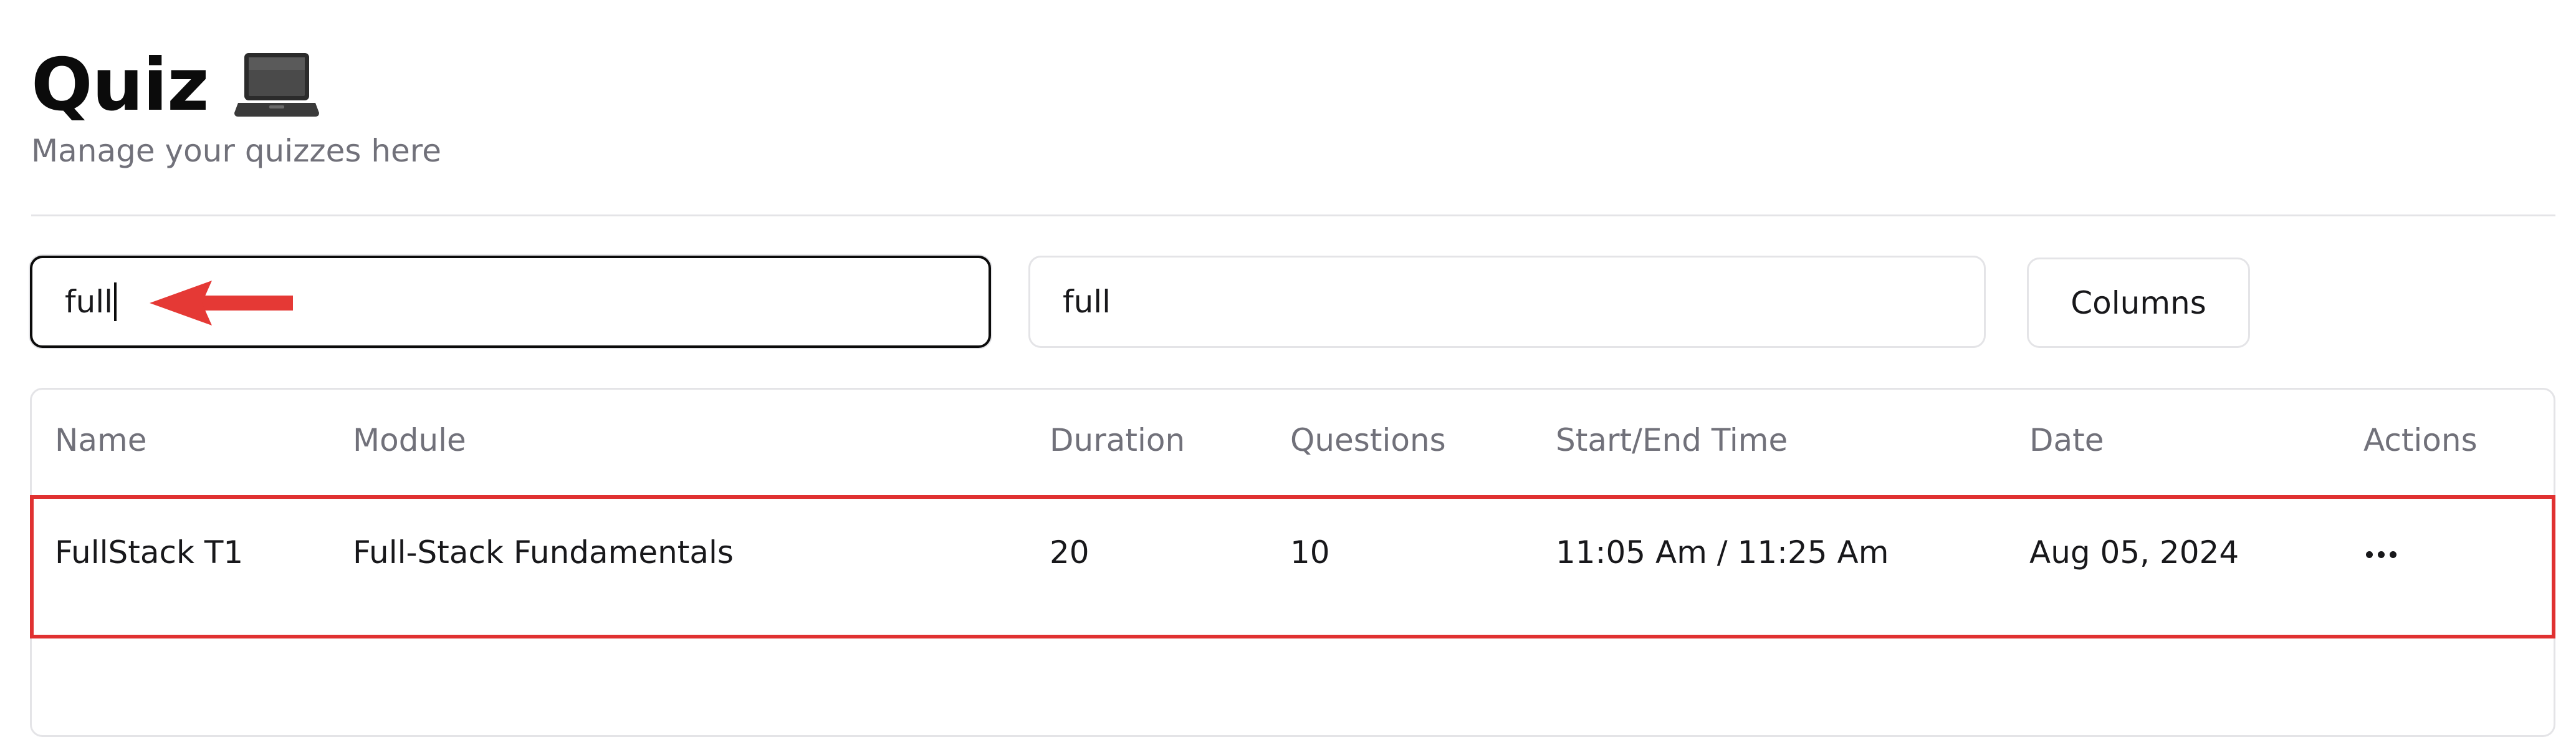 The image size is (2576, 737). Describe the element at coordinates (277, 85) in the screenshot. I see `laptop-icon` at that location.